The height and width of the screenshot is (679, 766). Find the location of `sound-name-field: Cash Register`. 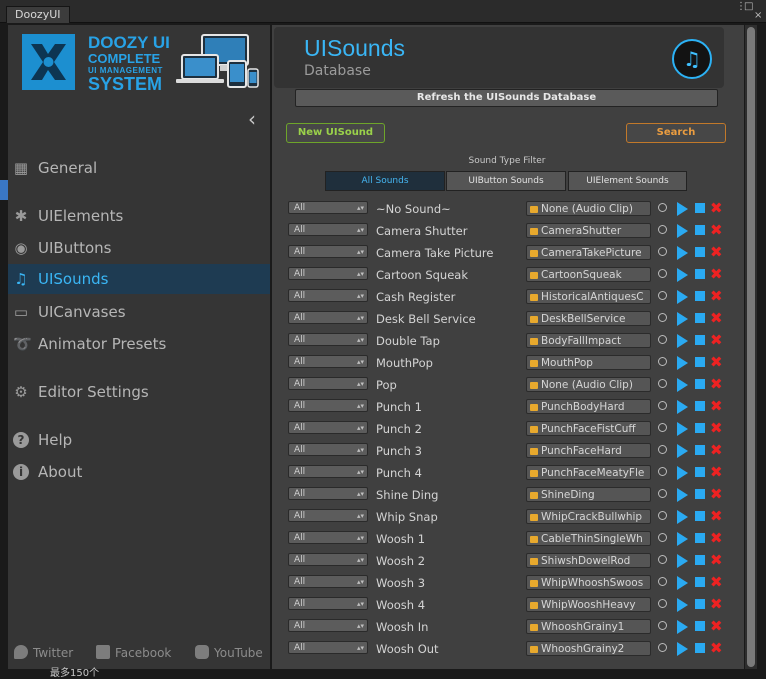

sound-name-field: Cash Register is located at coordinates (448, 297).